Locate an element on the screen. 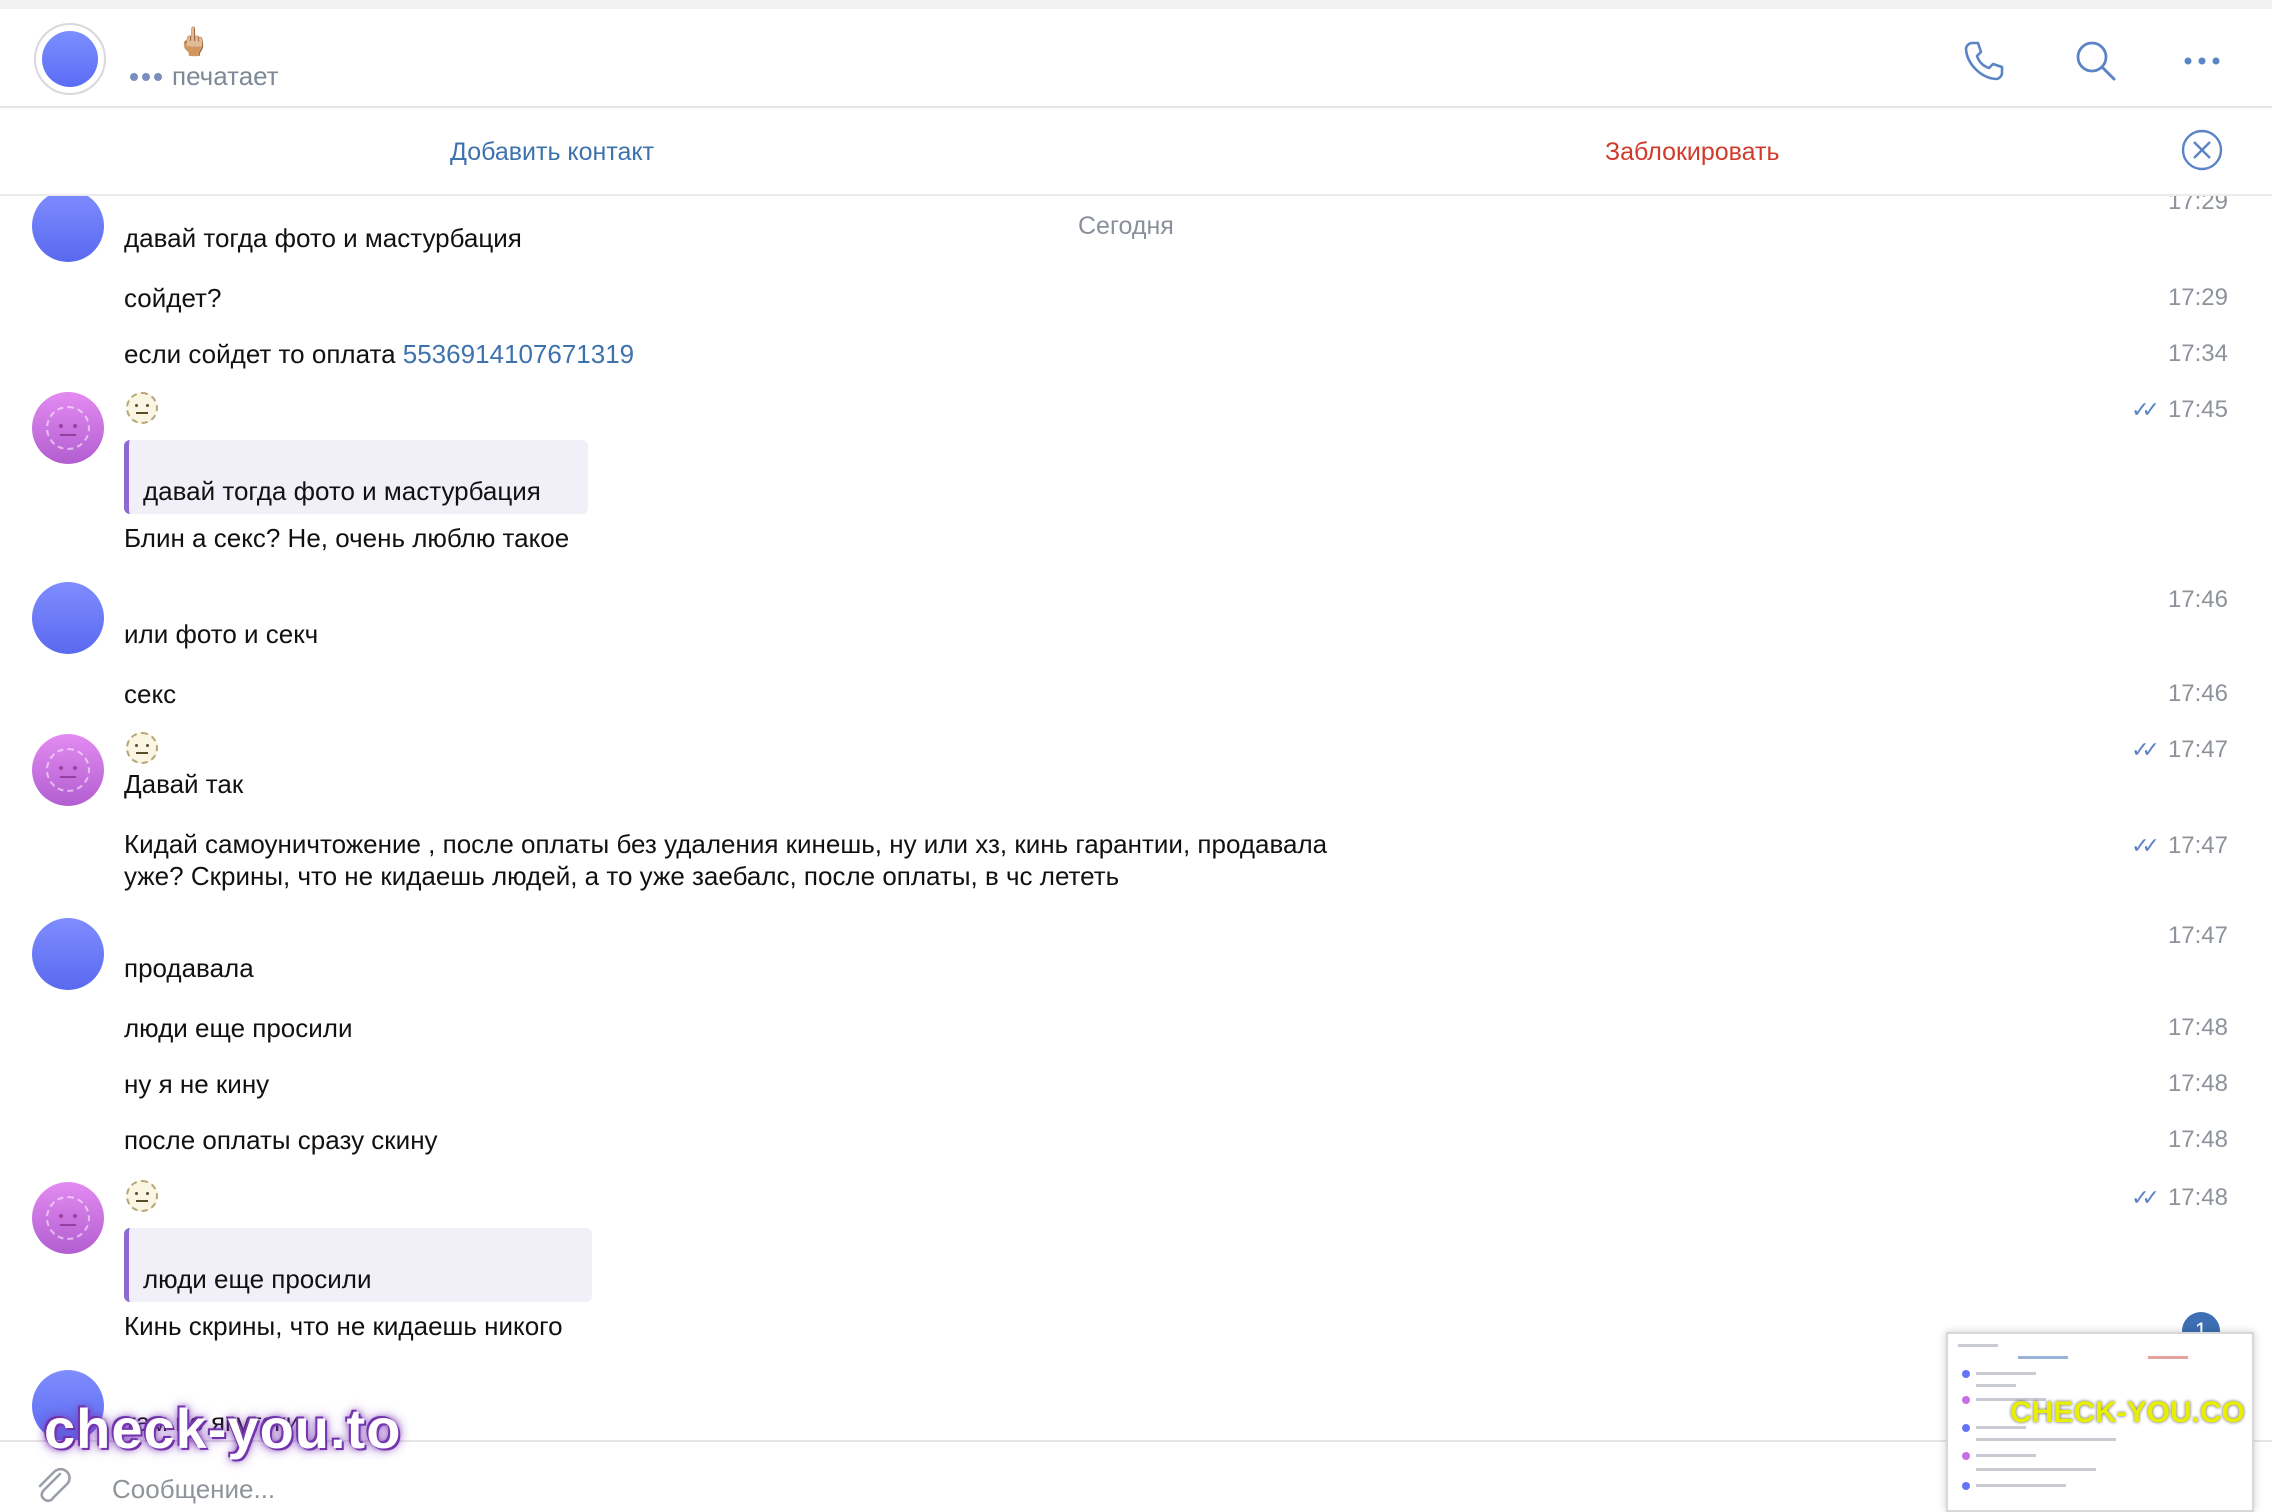 The width and height of the screenshot is (2272, 1512). screenshot-thumbnail: CHECK-YOU.CO is located at coordinates (2100, 1422).